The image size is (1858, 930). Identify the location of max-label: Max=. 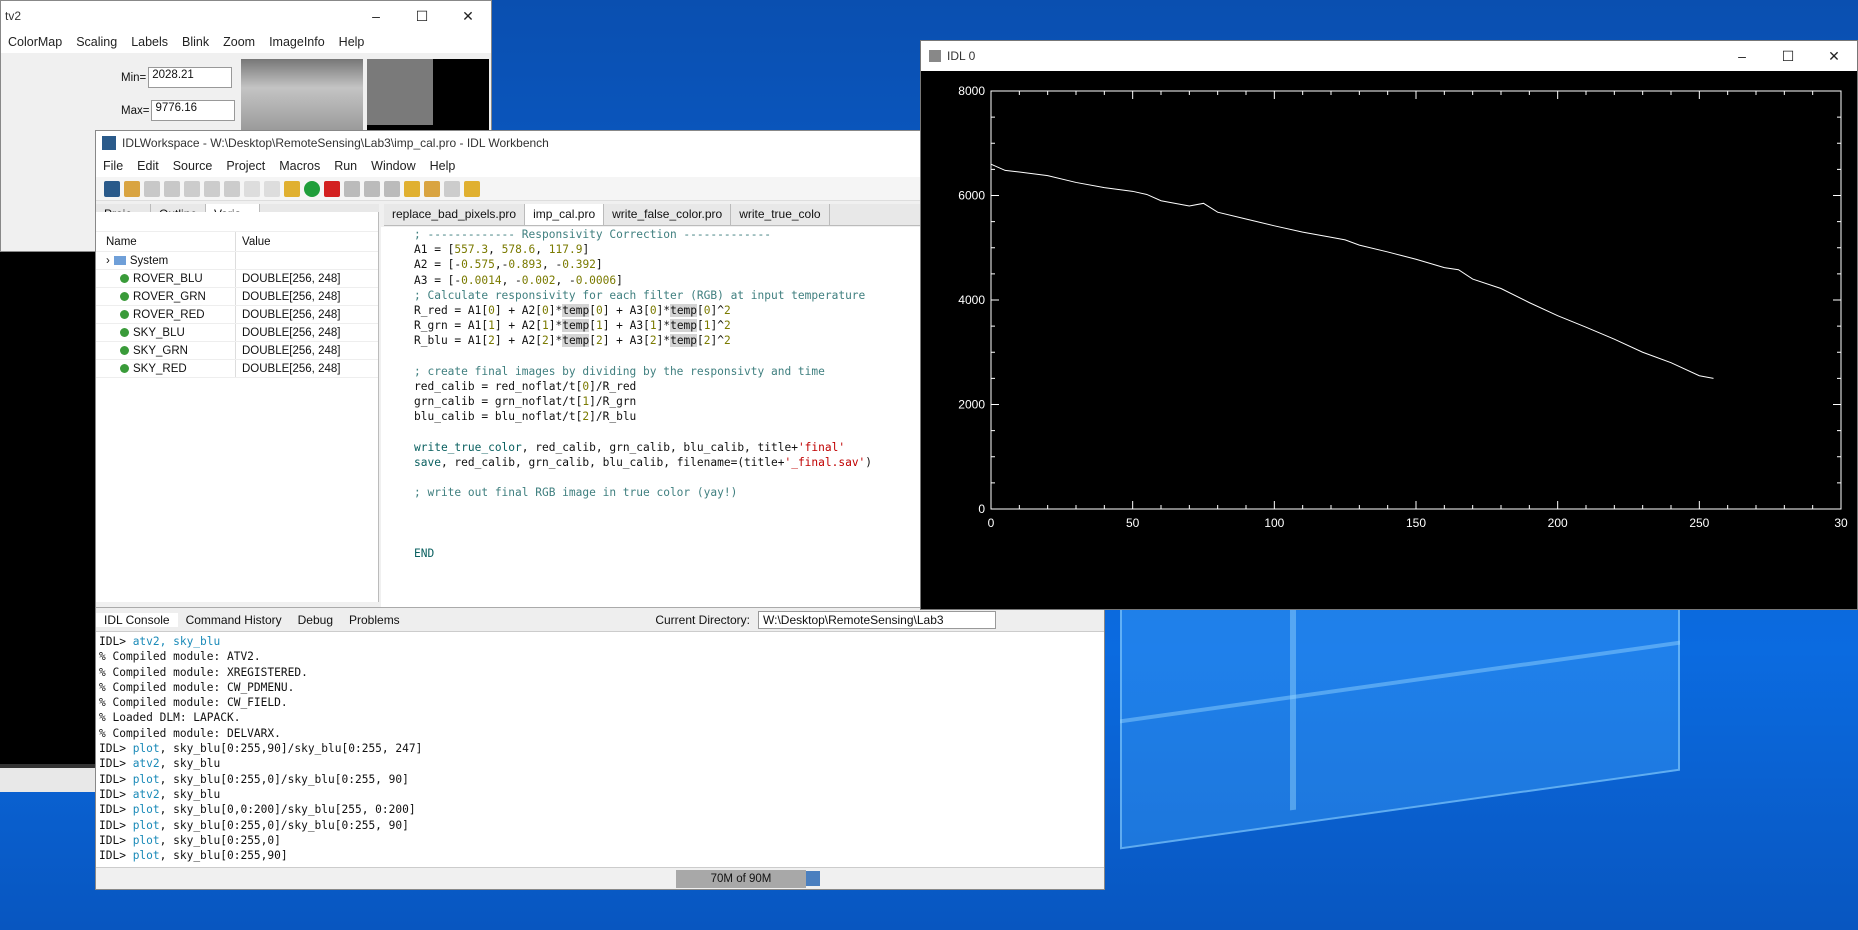
(135, 110).